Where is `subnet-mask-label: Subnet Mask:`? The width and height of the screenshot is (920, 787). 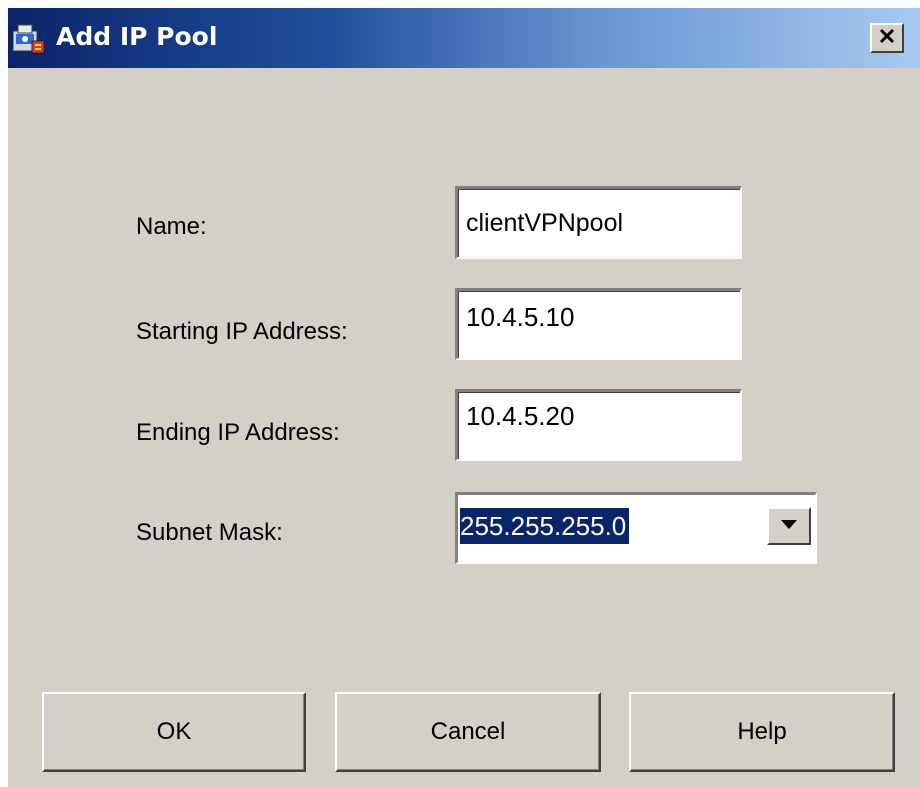
subnet-mask-label: Subnet Mask: is located at coordinates (209, 532).